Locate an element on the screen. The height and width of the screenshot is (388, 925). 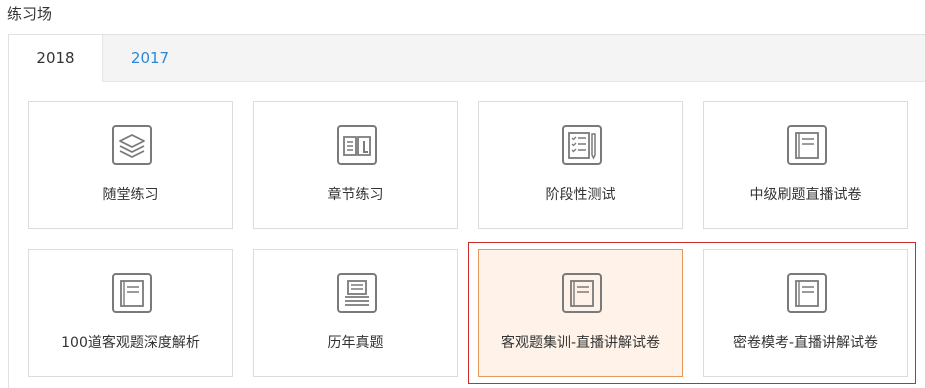
open-book-icon is located at coordinates (357, 145).